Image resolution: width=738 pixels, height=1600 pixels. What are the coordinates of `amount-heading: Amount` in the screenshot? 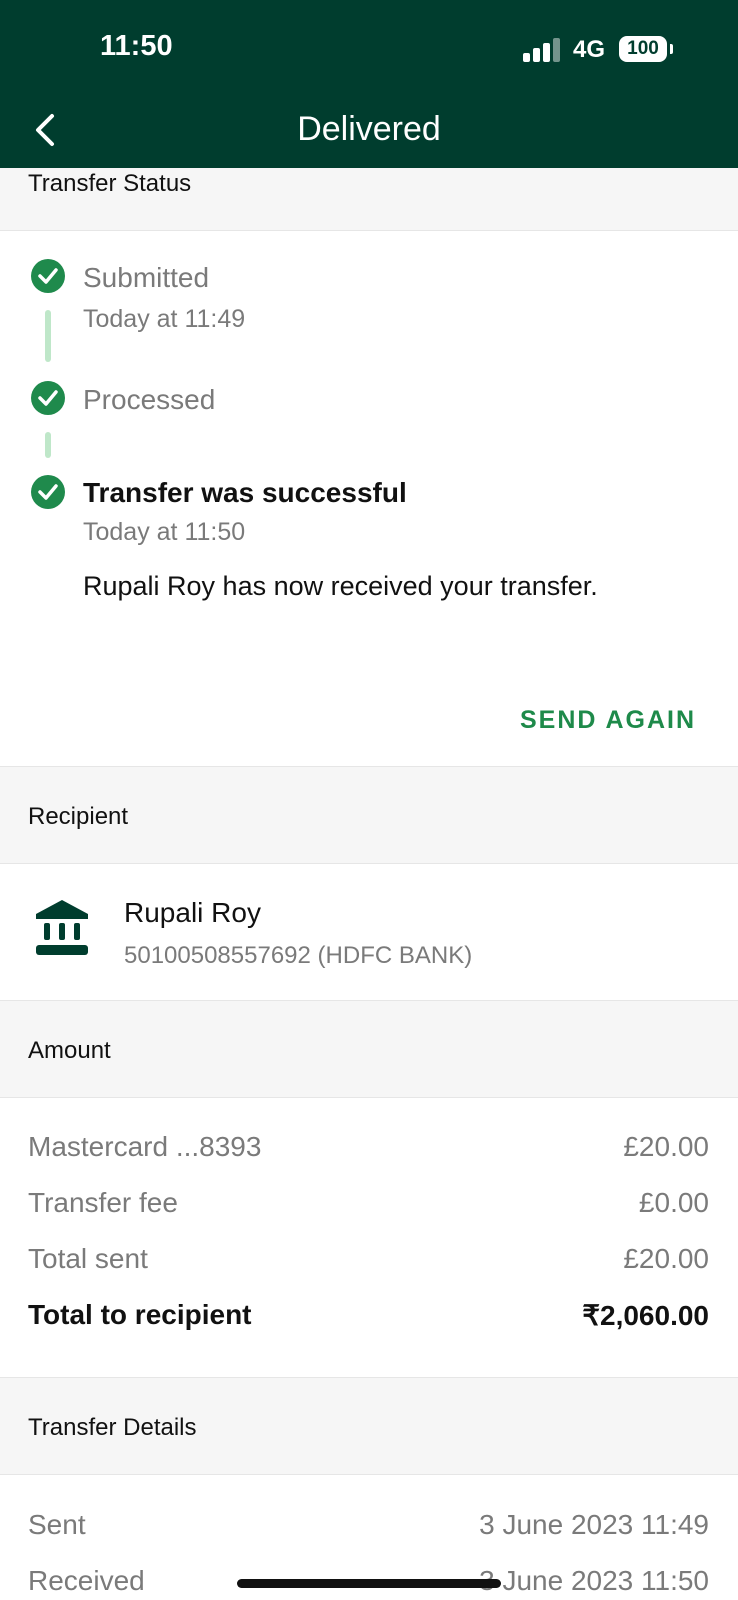 It's located at (69, 1050).